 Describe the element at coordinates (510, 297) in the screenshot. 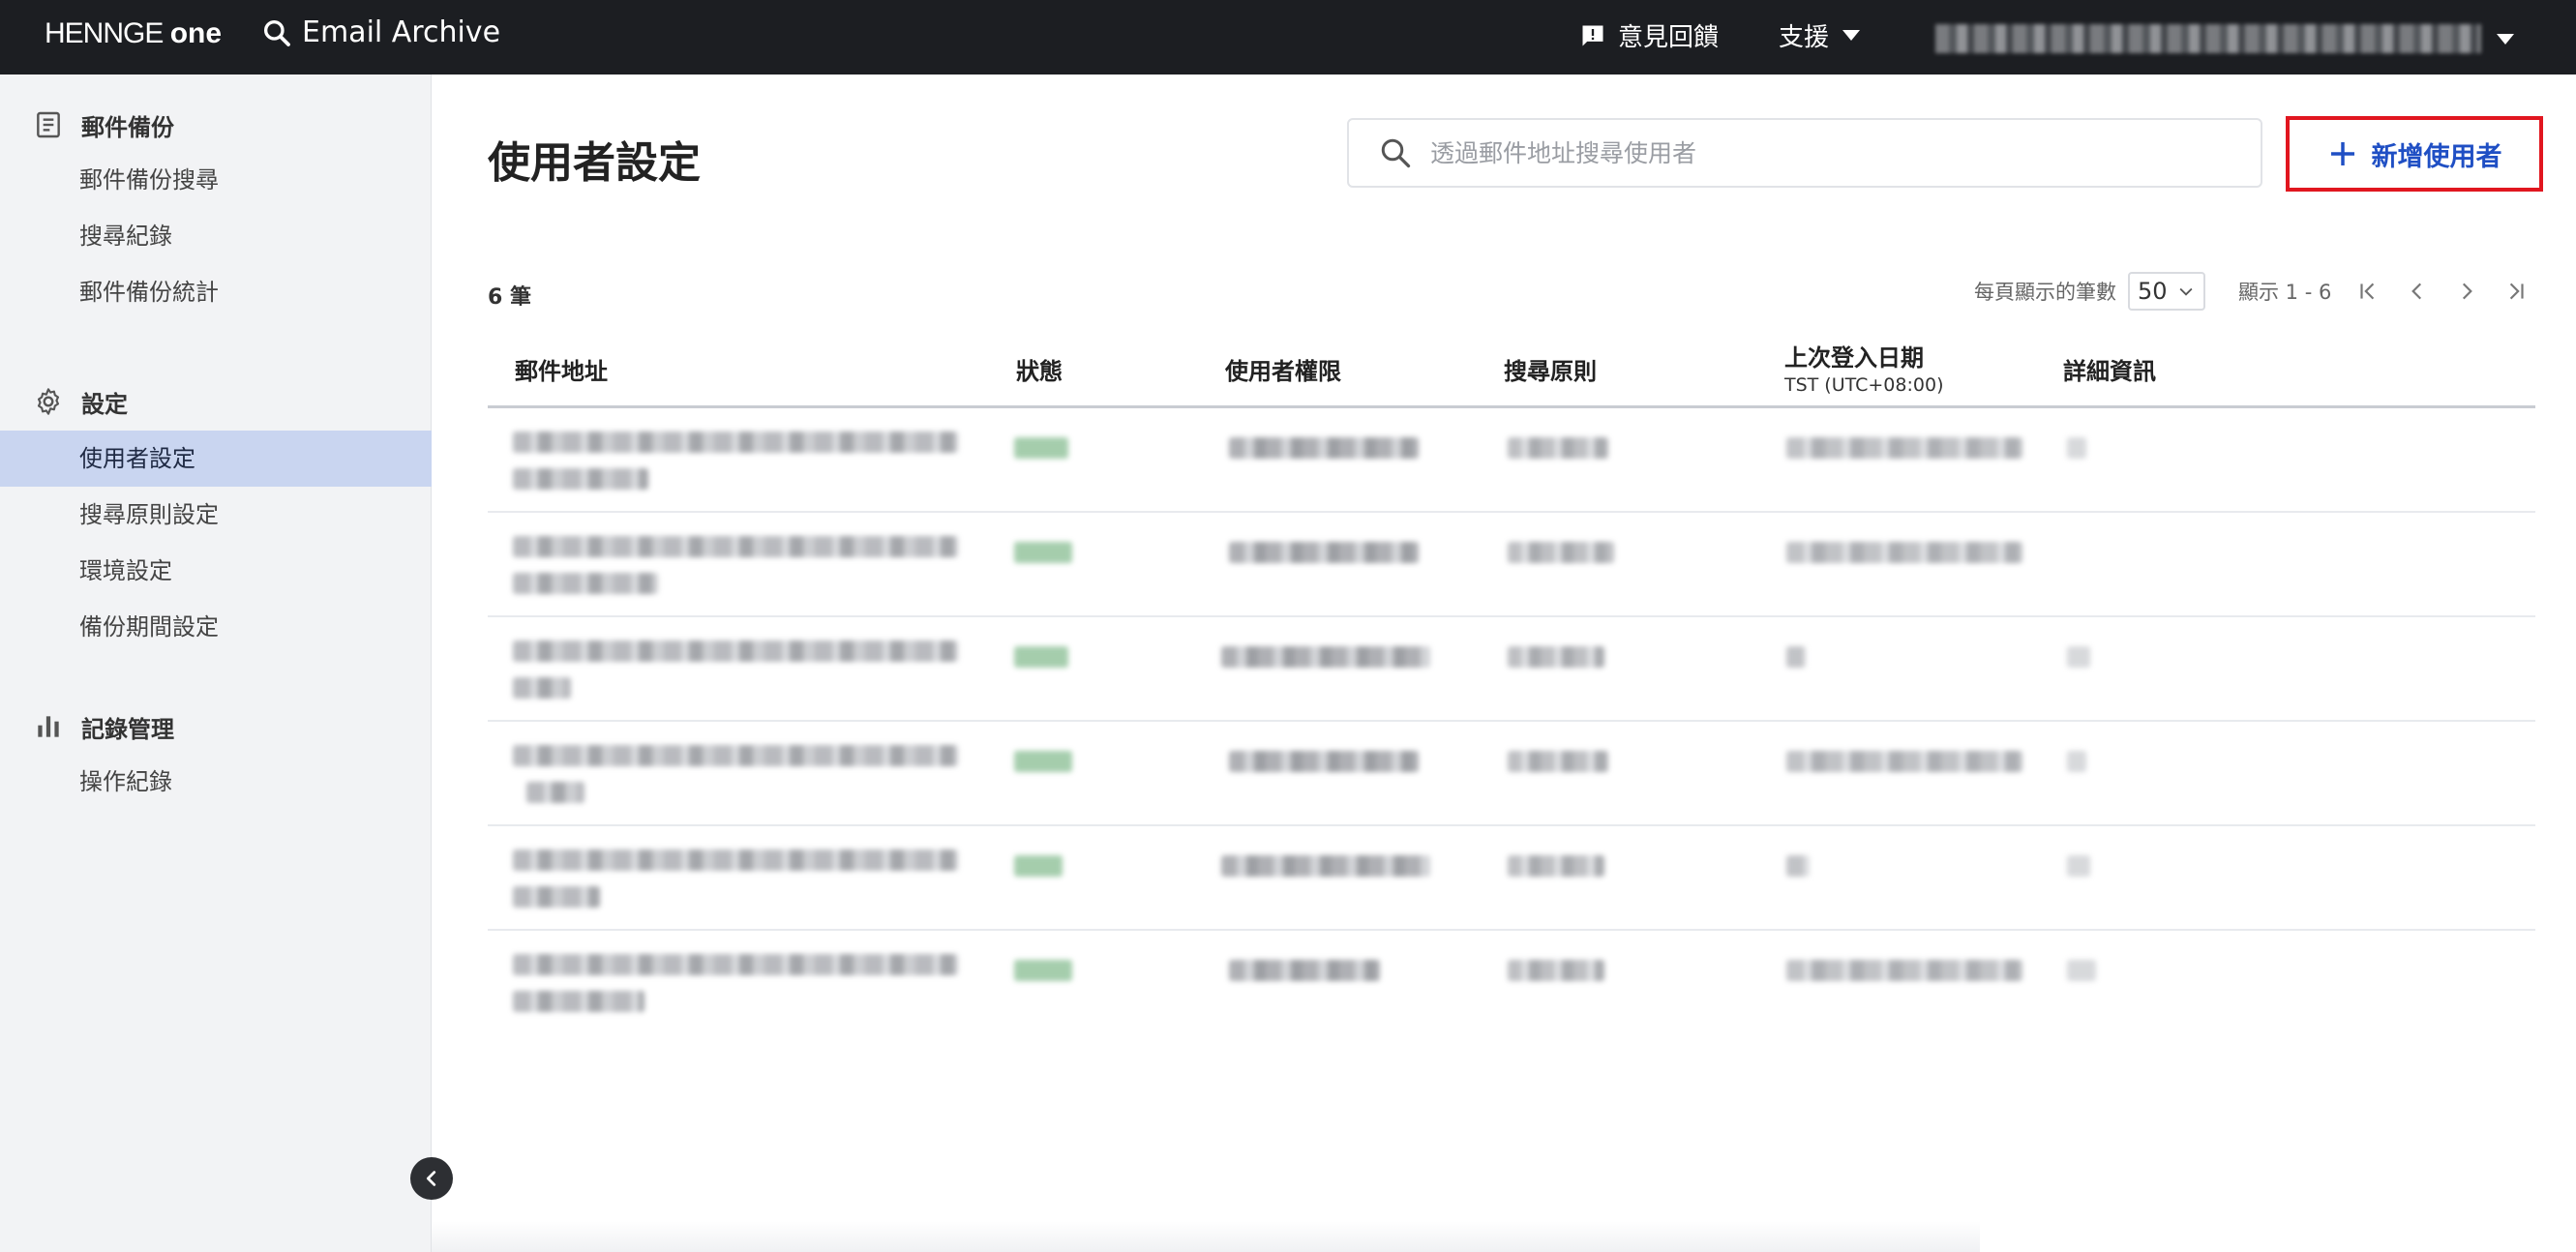

I see `record-count: 6 筆` at that location.